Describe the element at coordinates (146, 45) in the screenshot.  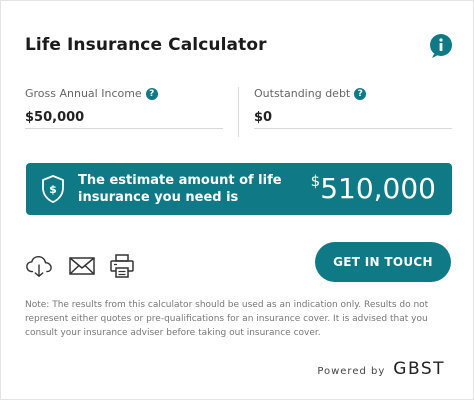
I see `page-title: Life Insurance Calculator` at that location.